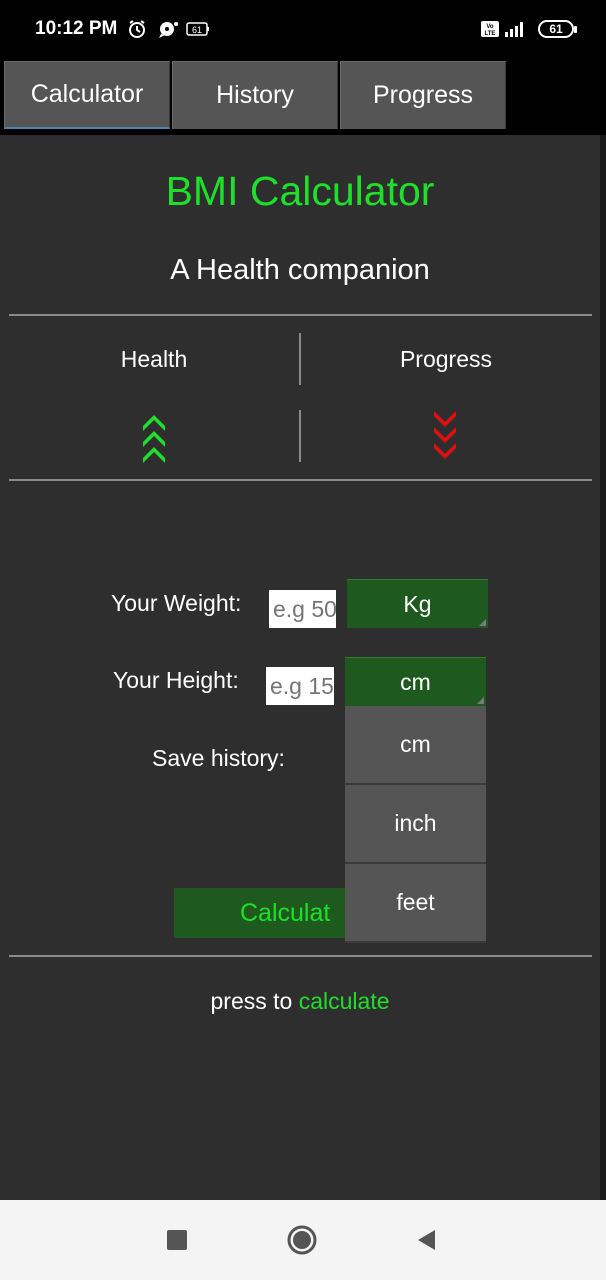  What do you see at coordinates (176, 603) in the screenshot?
I see `weight-label: Your Weight:` at bounding box center [176, 603].